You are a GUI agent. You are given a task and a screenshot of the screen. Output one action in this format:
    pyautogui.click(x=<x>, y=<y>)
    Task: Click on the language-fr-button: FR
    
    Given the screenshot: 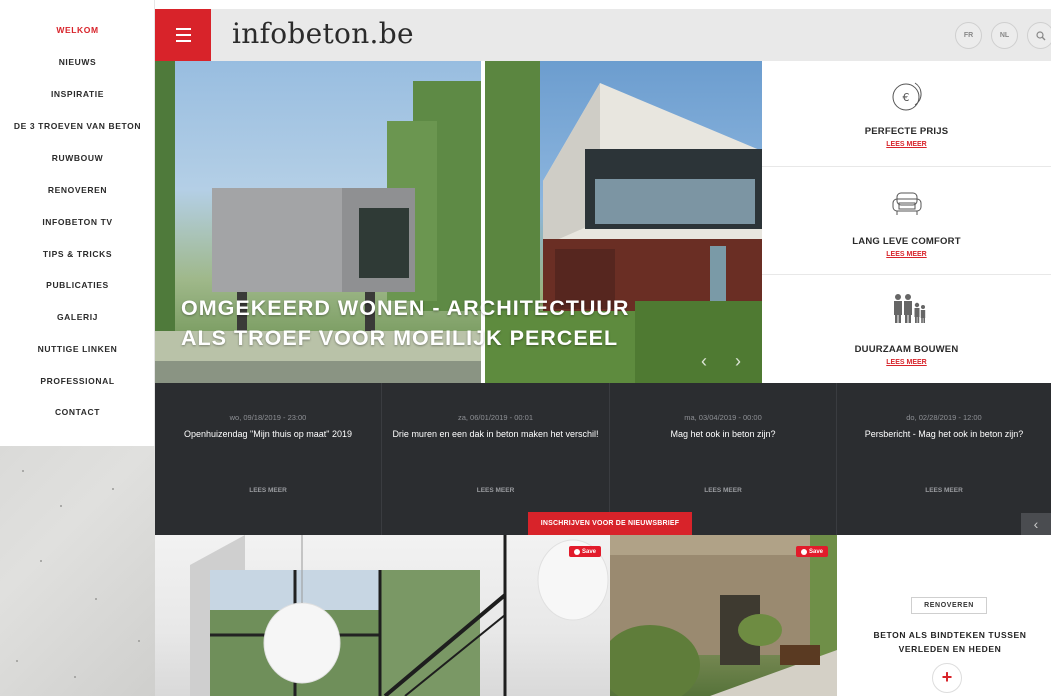 What is the action you would take?
    pyautogui.click(x=968, y=35)
    